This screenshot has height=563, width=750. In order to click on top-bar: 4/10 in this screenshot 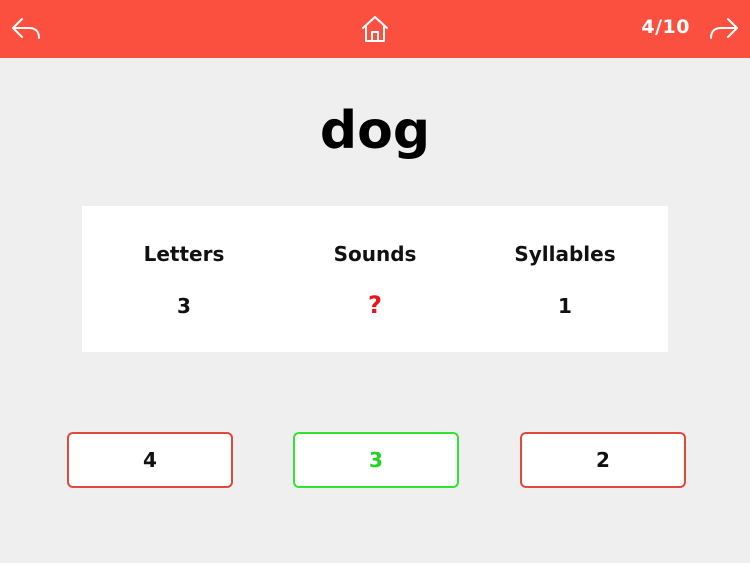, I will do `click(375, 29)`.